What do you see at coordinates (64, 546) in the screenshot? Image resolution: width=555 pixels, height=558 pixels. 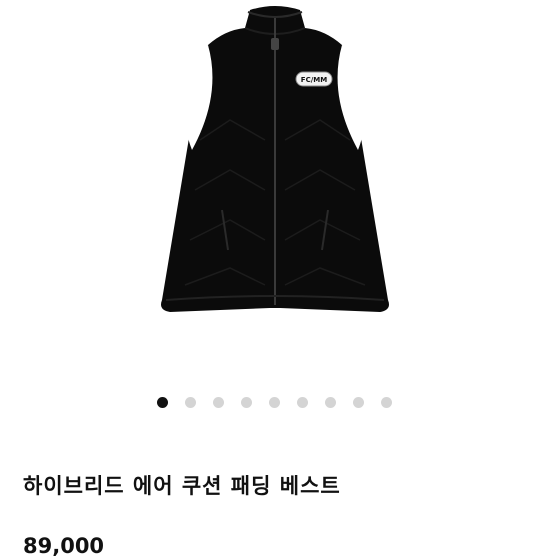 I see `product-price: 89,000` at bounding box center [64, 546].